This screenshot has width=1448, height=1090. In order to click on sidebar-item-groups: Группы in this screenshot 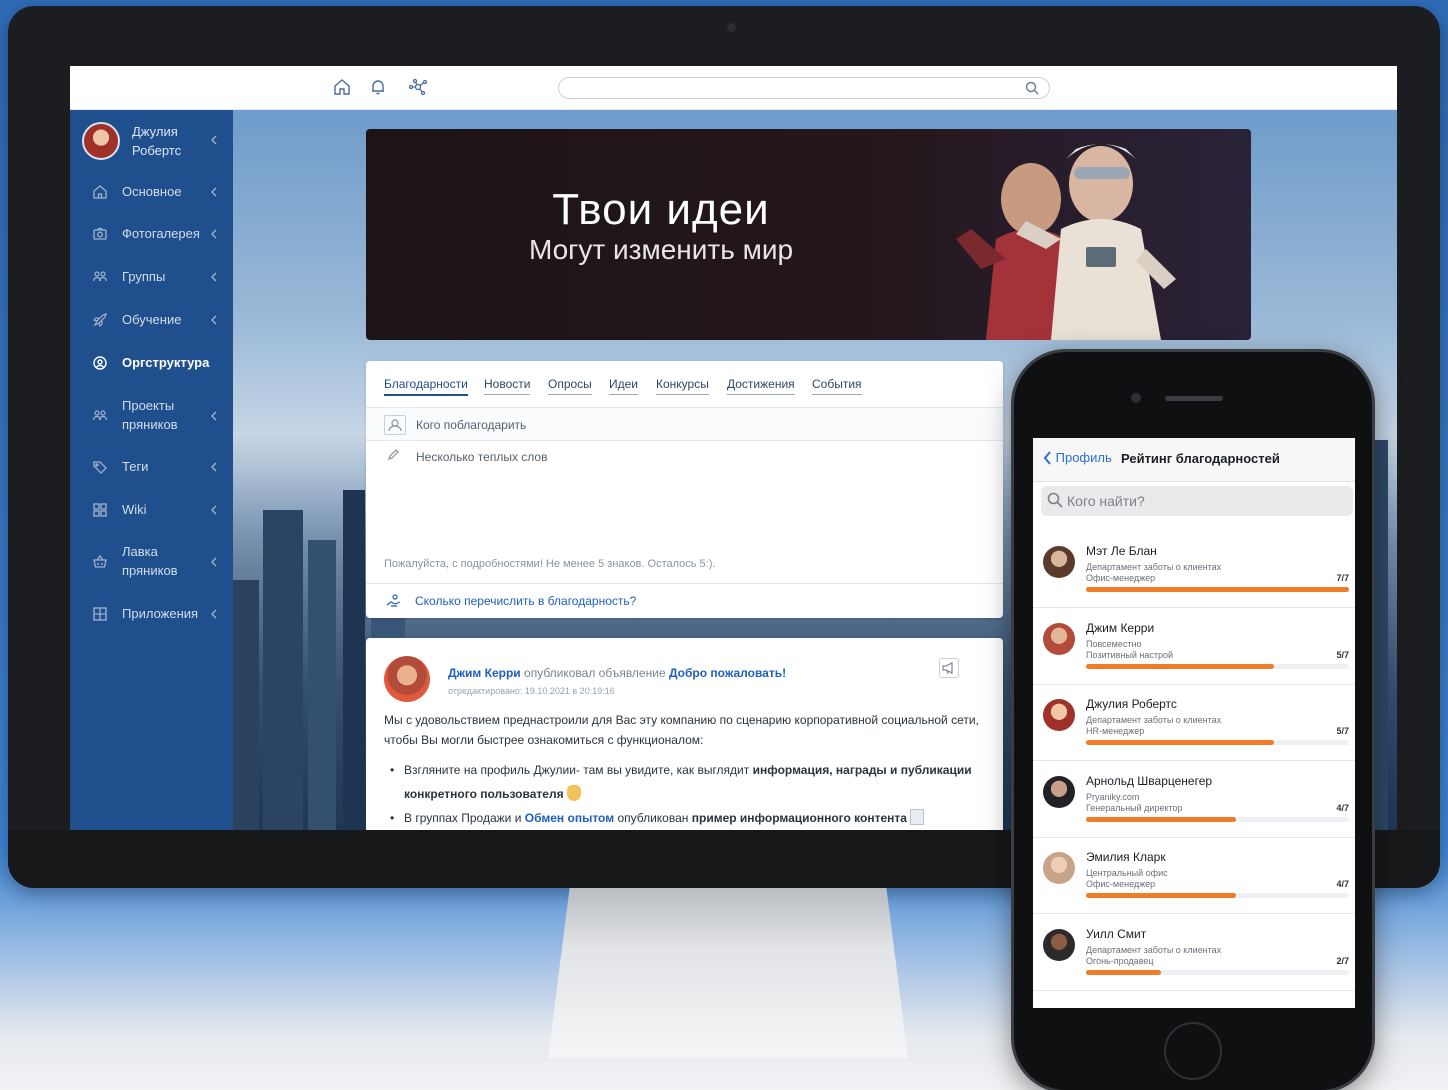, I will do `click(151, 277)`.